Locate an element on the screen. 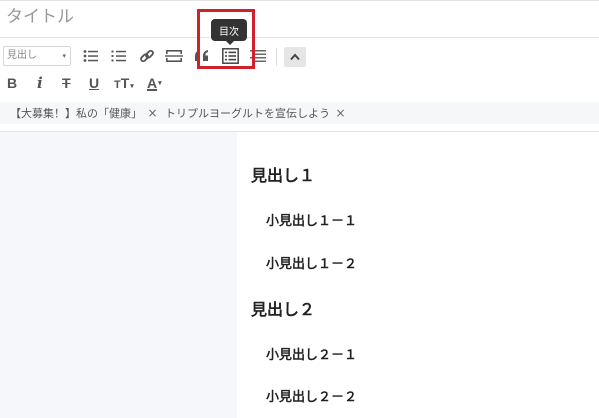 The image size is (599, 418). tag-list: 【大募集！】私の「健康」 × トリプルヨーグルトを宣伝しよう × is located at coordinates (299, 113).